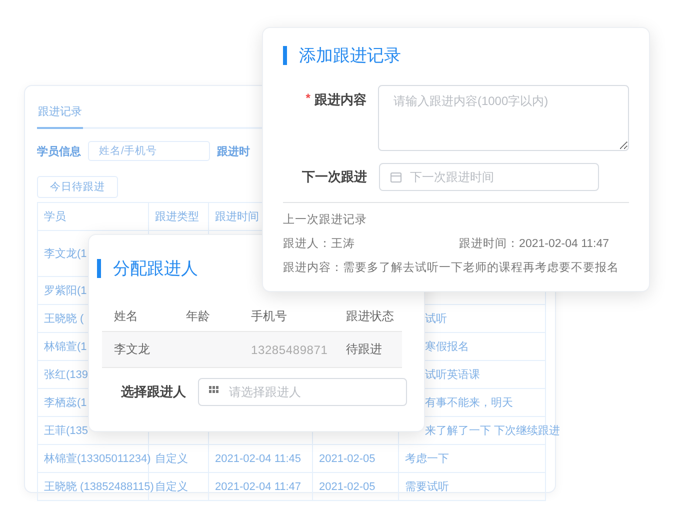  What do you see at coordinates (233, 151) in the screenshot?
I see `filter-label: 跟进时` at bounding box center [233, 151].